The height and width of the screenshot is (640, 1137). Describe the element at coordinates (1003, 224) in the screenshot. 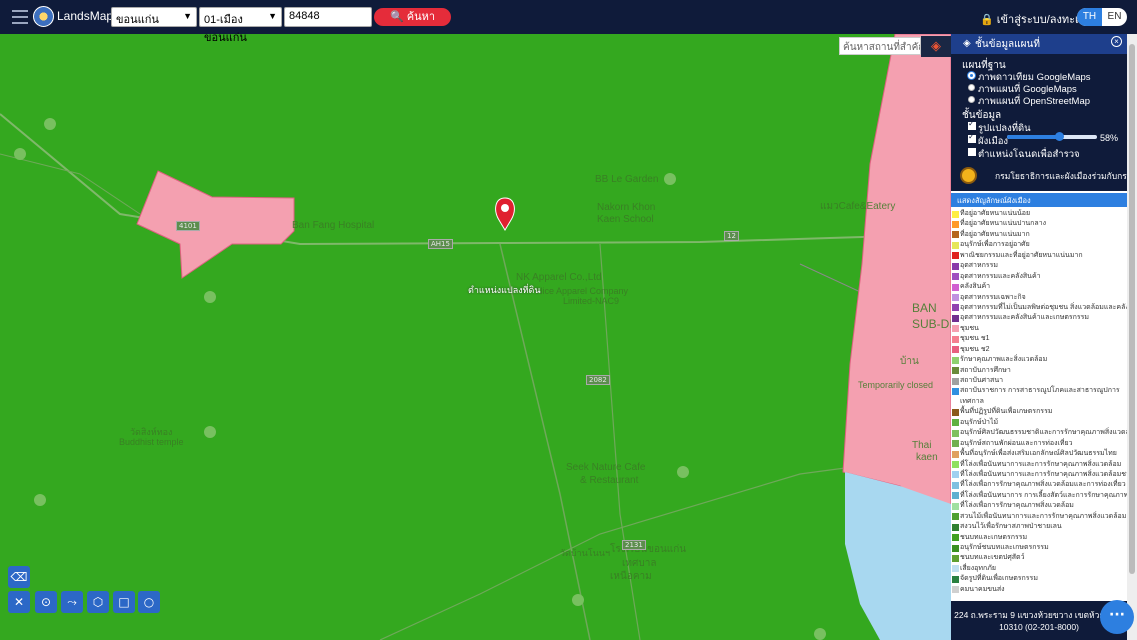

I see `legend-label: ที่อยู่อาศัยหนาแน่นปานกลาง` at that location.